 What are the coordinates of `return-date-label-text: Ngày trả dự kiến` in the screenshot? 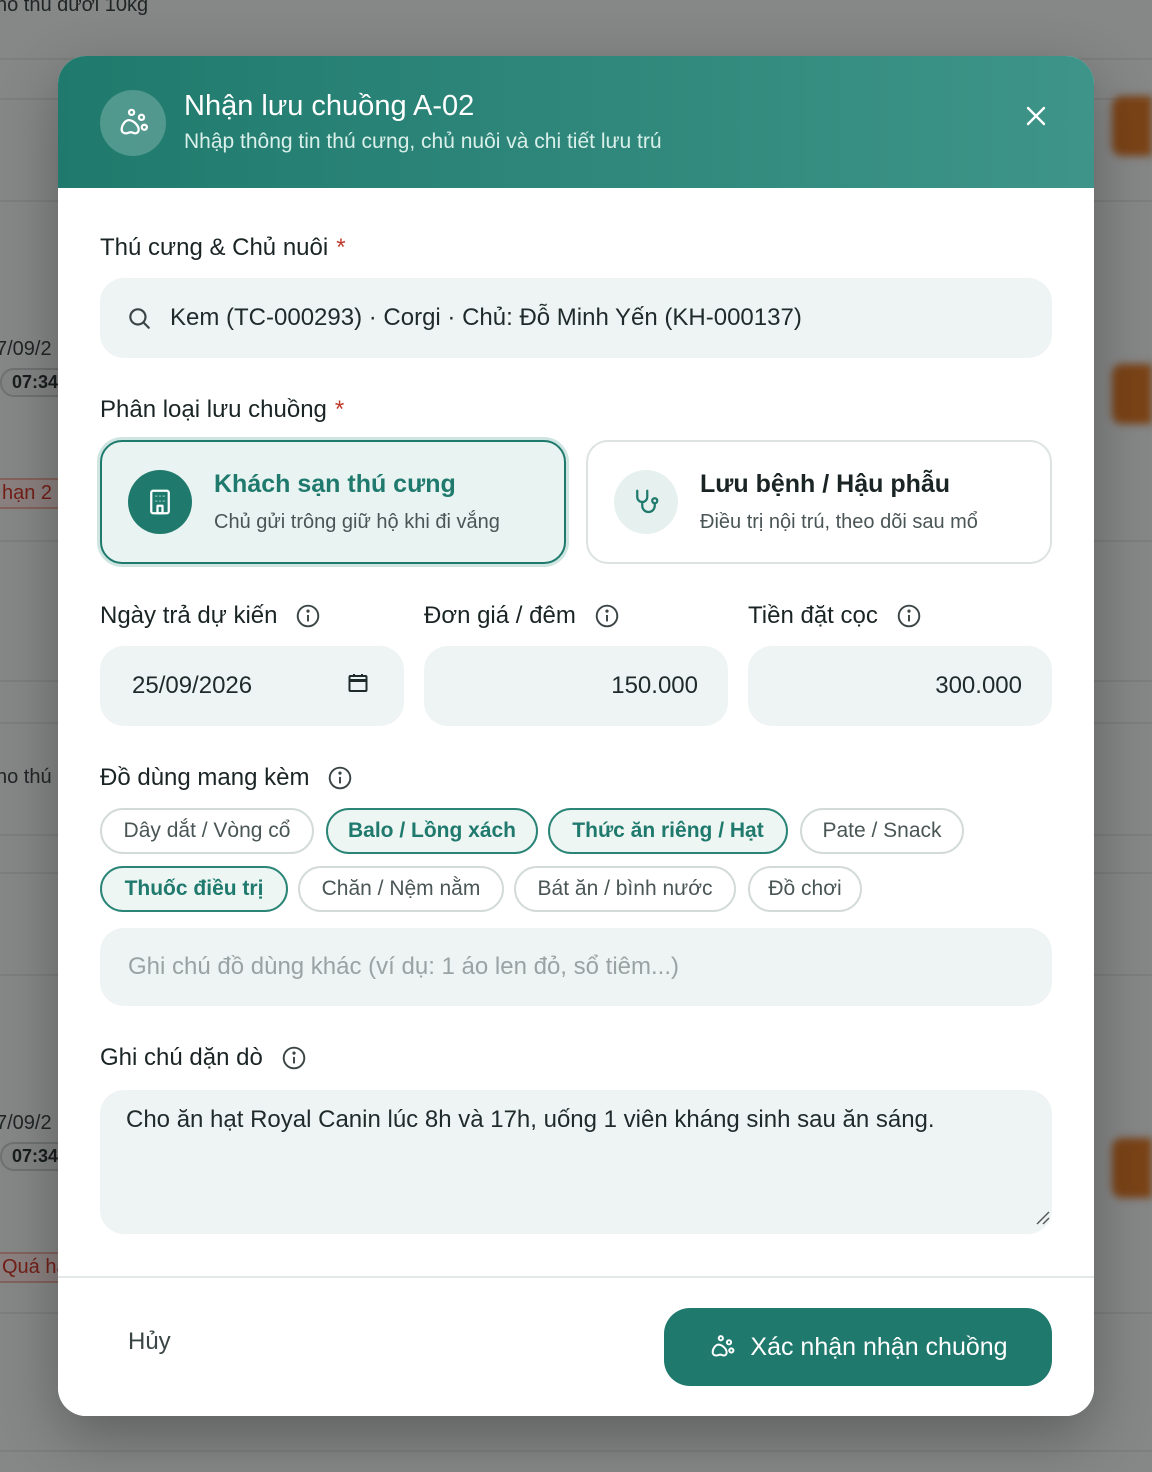 It's located at (189, 615).